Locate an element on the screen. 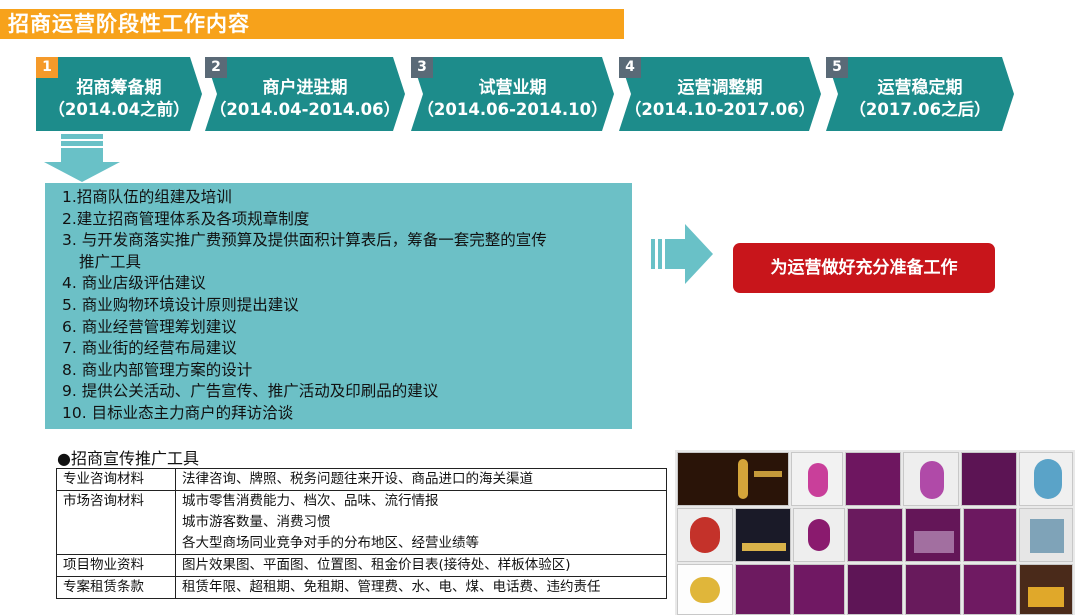  phase-name: 运营调整期 is located at coordinates (720, 88).